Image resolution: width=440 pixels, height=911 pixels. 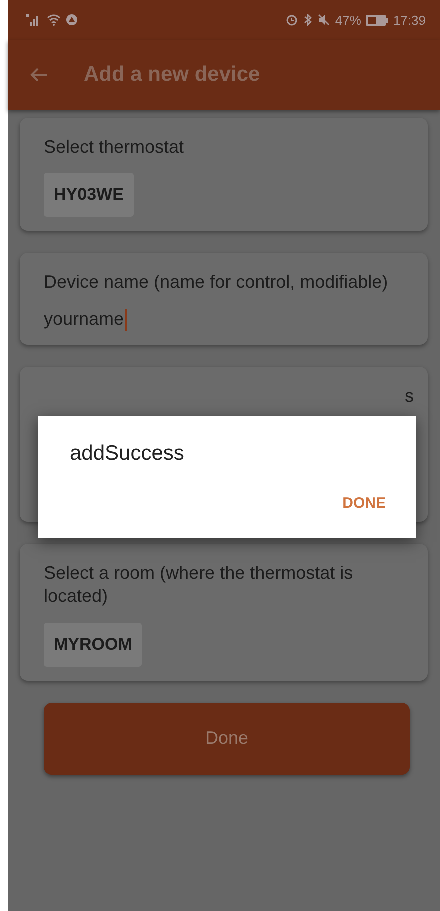 What do you see at coordinates (324, 20) in the screenshot?
I see `mute-icon` at bounding box center [324, 20].